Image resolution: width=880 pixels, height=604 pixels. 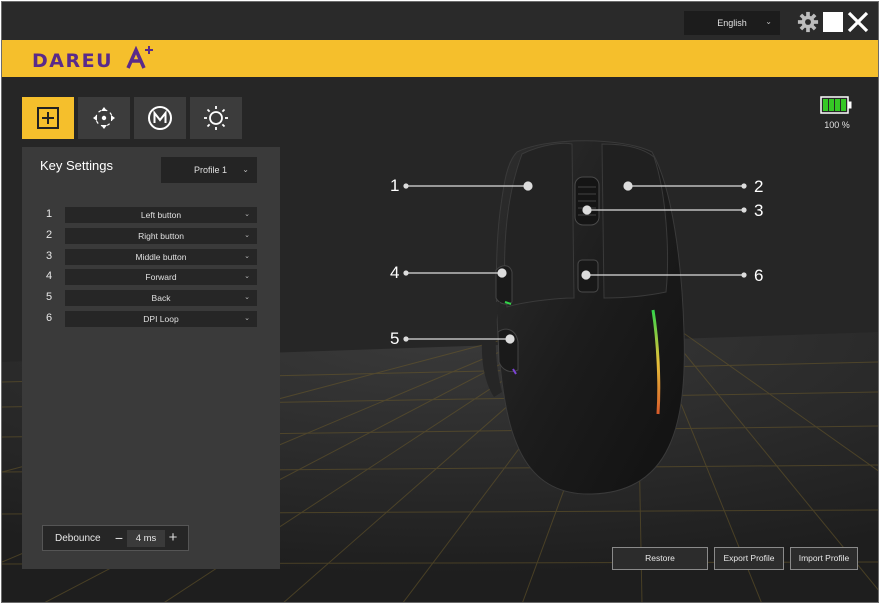 I want to click on key-3-select: Middle button ⌄, so click(x=161, y=257).